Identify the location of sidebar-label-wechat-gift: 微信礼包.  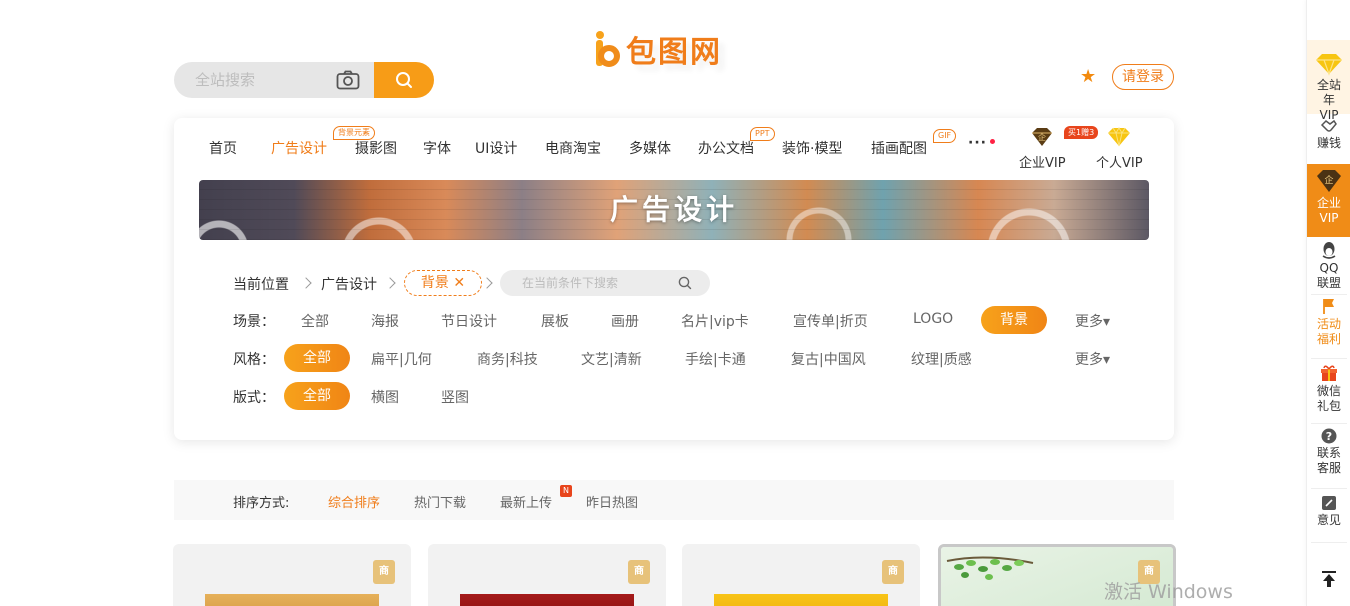
(1328, 398).